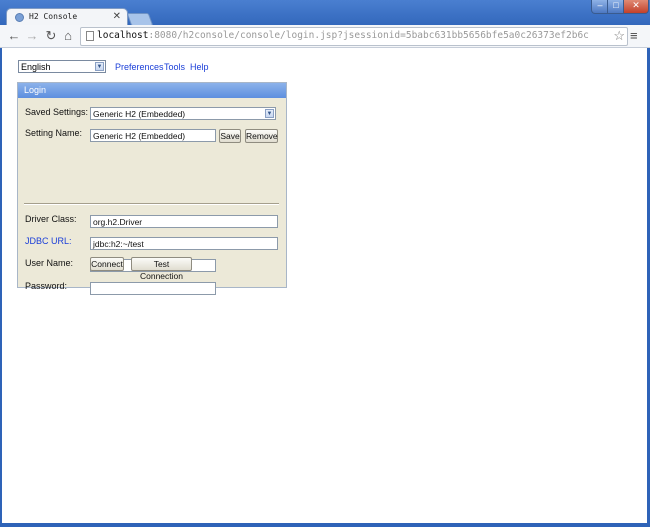  Describe the element at coordinates (51, 219) in the screenshot. I see `driver-class-label: Driver Class:` at that location.